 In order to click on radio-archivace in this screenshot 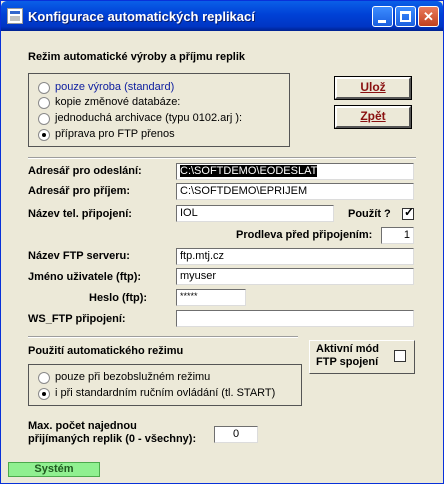, I will do `click(44, 119)`.